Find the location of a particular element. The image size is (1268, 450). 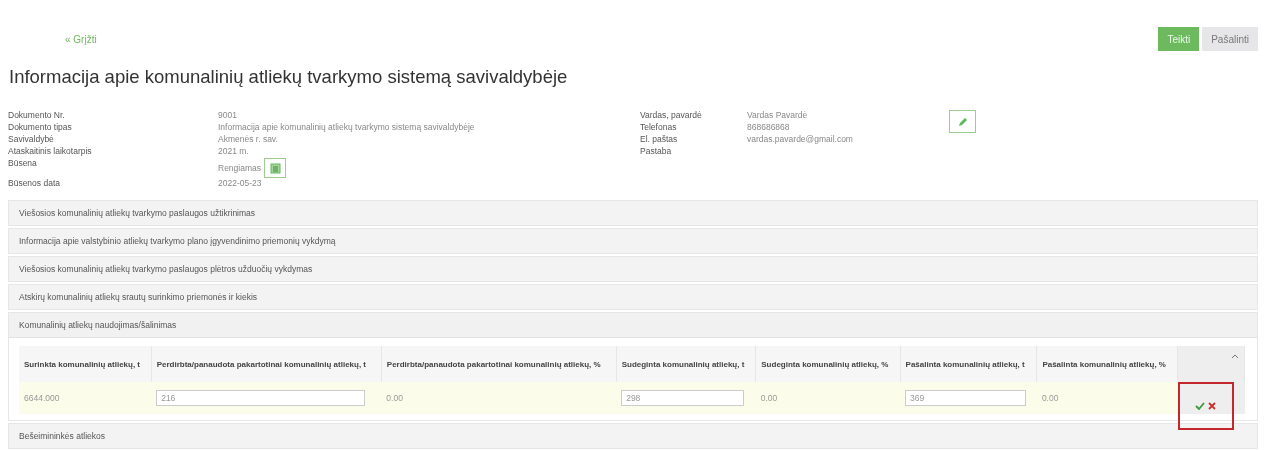

field-value: 2022-05-23 is located at coordinates (240, 183).